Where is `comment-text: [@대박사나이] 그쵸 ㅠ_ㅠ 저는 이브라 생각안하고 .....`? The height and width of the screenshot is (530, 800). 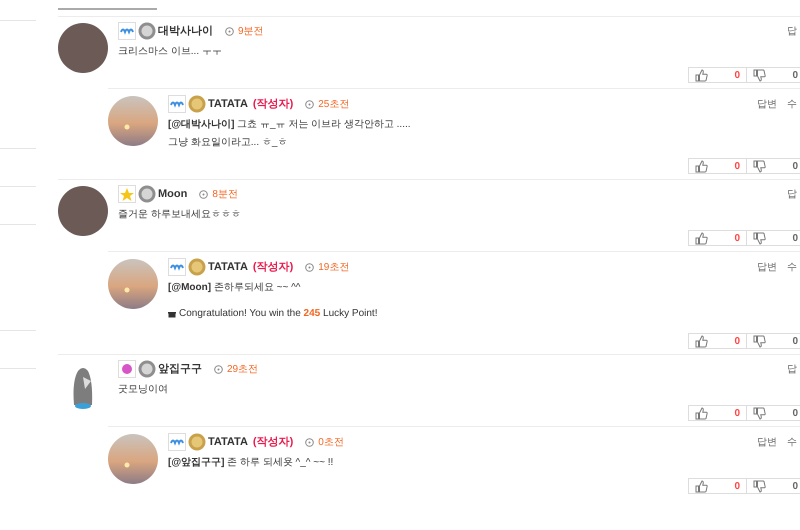 comment-text: [@대박사나이] 그쵸 ㅠ_ㅠ 저는 이브라 생각안하고 ..... is located at coordinates (289, 125).